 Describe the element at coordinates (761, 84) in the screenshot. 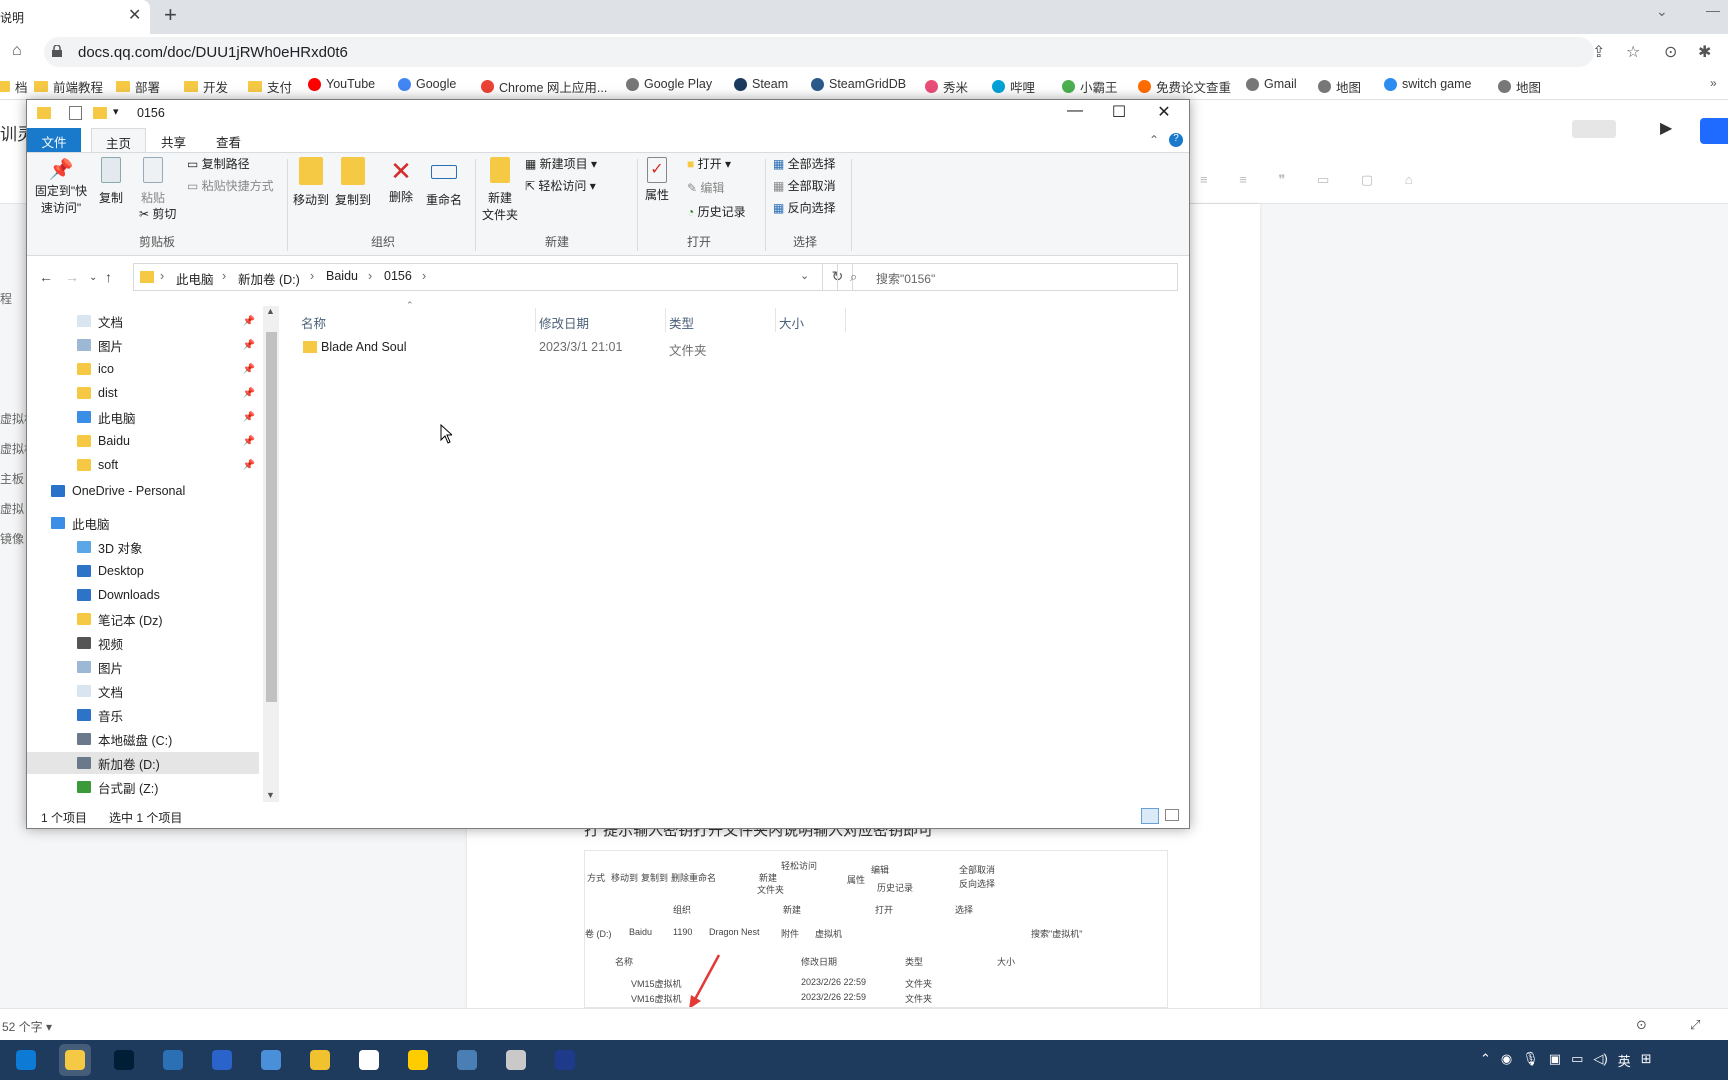

I see `bookmark-item: Steam` at that location.